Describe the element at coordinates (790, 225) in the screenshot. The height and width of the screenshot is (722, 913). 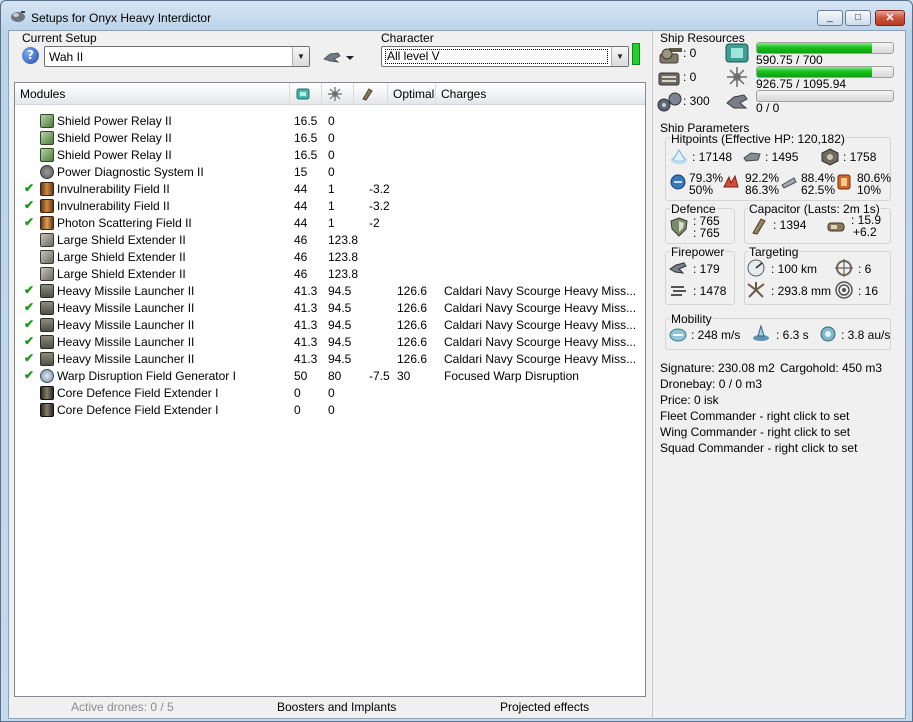
I see `capacitor-amount: : 1394` at that location.